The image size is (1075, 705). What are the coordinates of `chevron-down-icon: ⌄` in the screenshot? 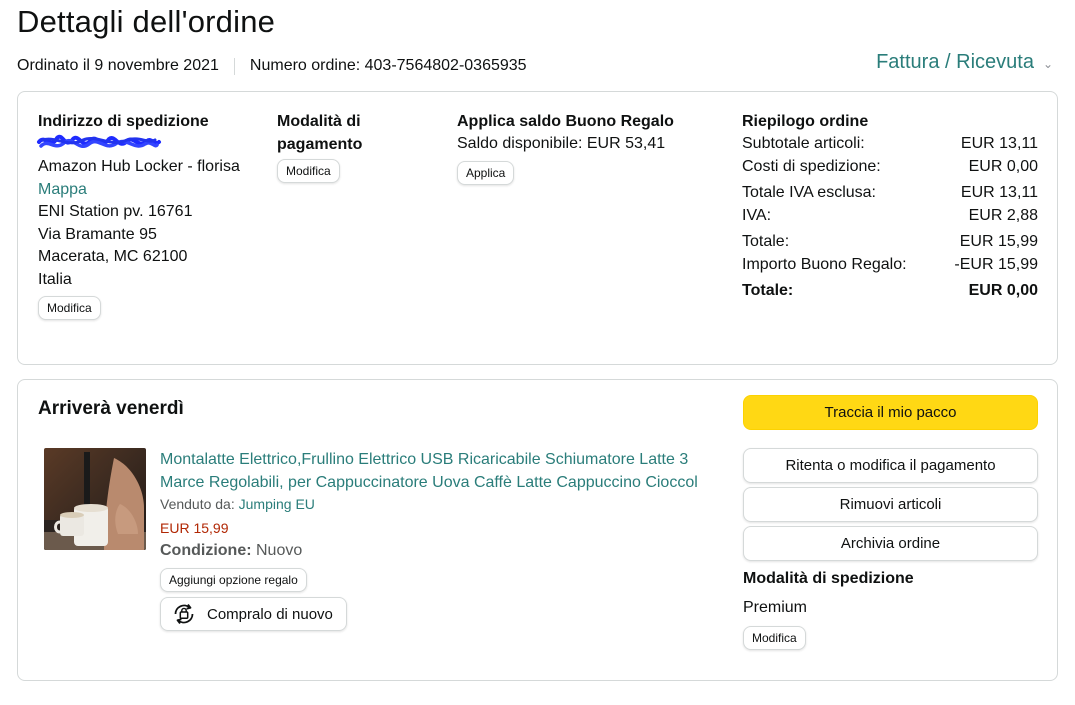 It's located at (1047, 64).